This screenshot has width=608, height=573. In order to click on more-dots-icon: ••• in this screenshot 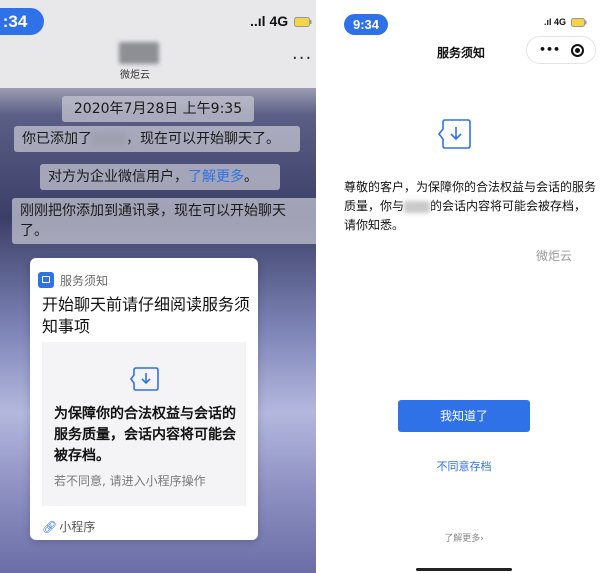, I will do `click(549, 49)`.